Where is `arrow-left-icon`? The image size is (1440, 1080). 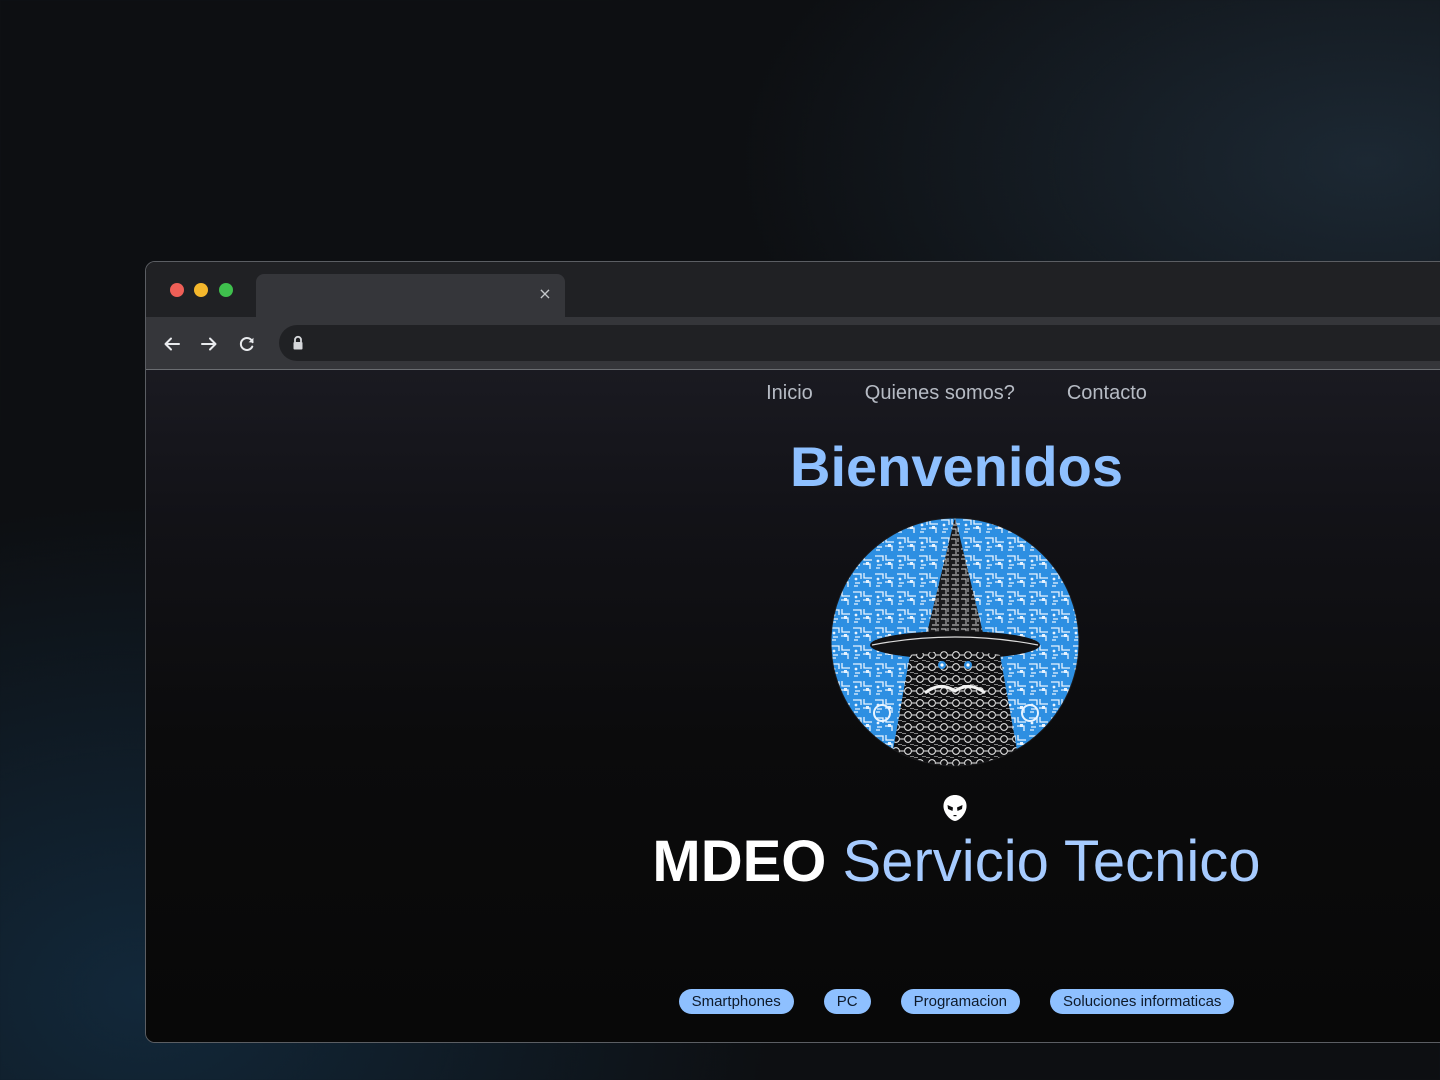 arrow-left-icon is located at coordinates (172, 344).